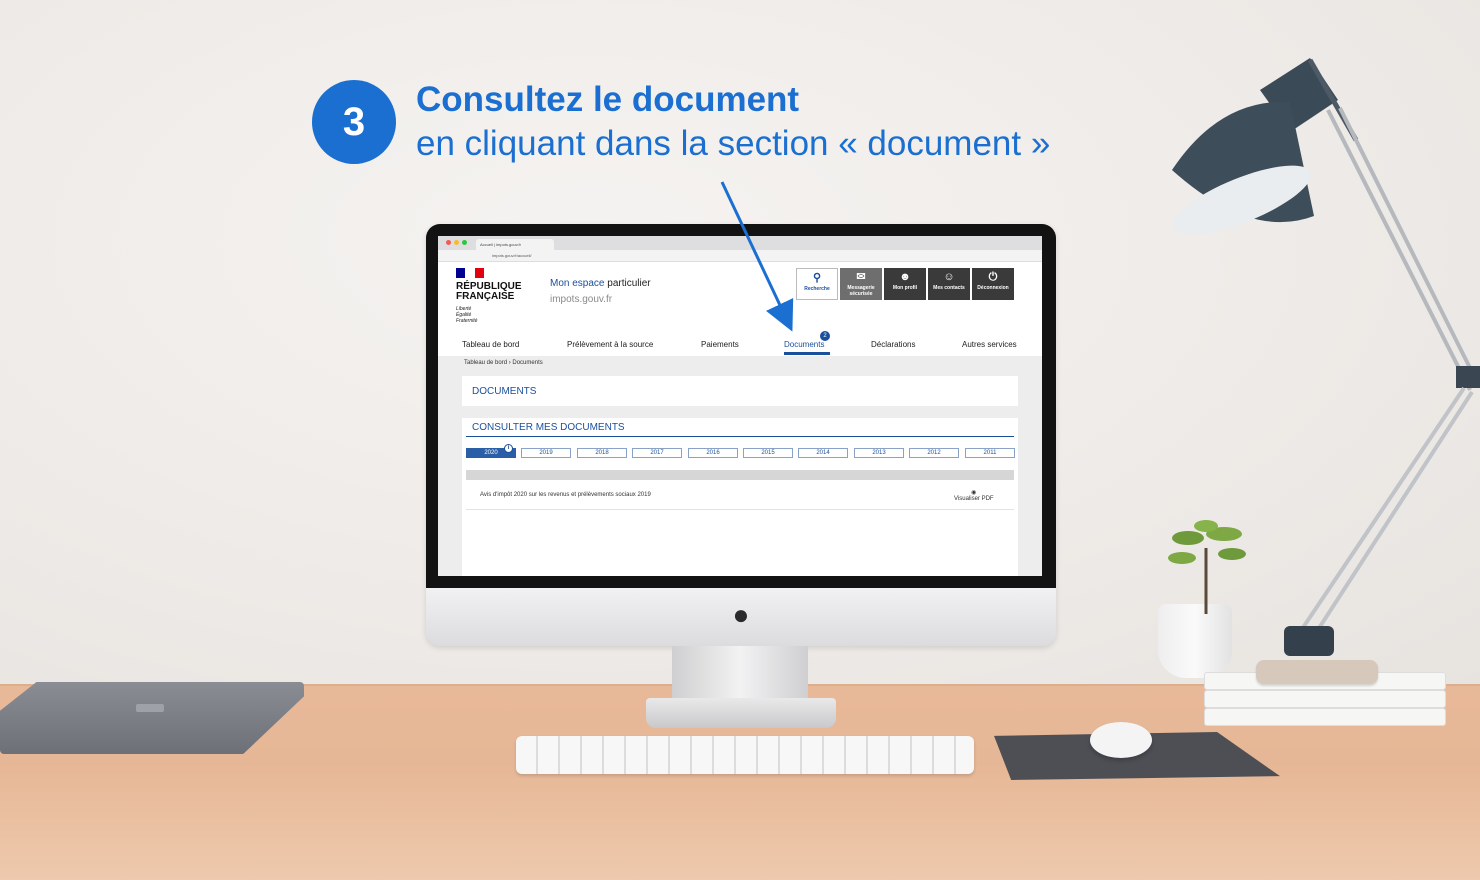  I want to click on documents-header-card: DOCUMENTS, so click(740, 391).